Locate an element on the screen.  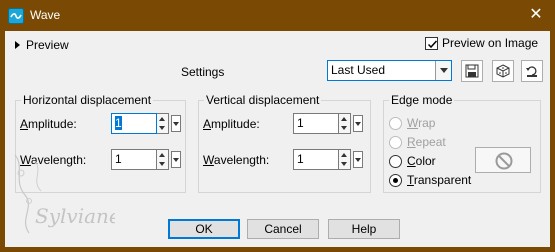
edge-mode-wrap-option: Wrap is located at coordinates (412, 123).